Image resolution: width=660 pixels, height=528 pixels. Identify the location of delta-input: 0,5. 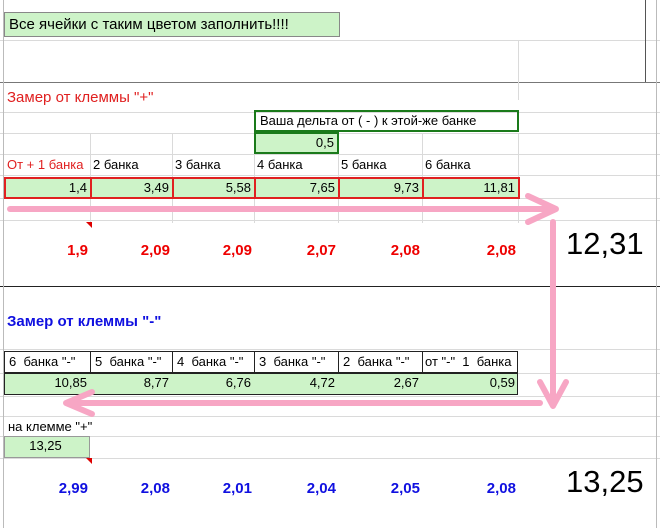
(296, 143).